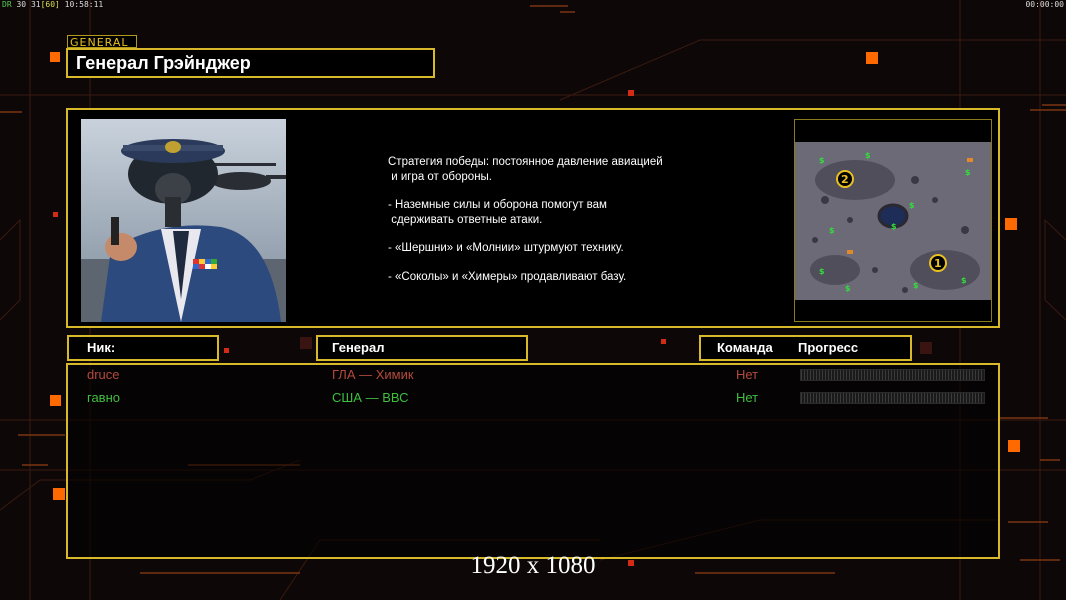 This screenshot has width=1066, height=600. I want to click on strategy-line: - «Соколы» и «Химеры» продавливают базу., so click(507, 276).